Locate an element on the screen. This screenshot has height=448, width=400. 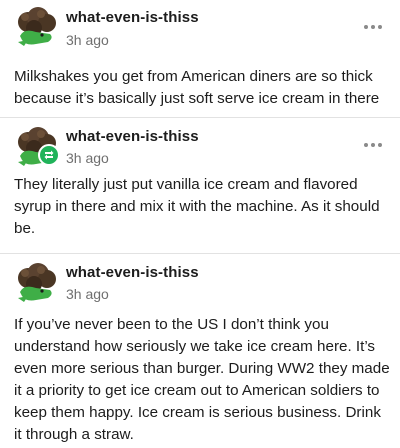
reblog-icon is located at coordinates (49, 155).